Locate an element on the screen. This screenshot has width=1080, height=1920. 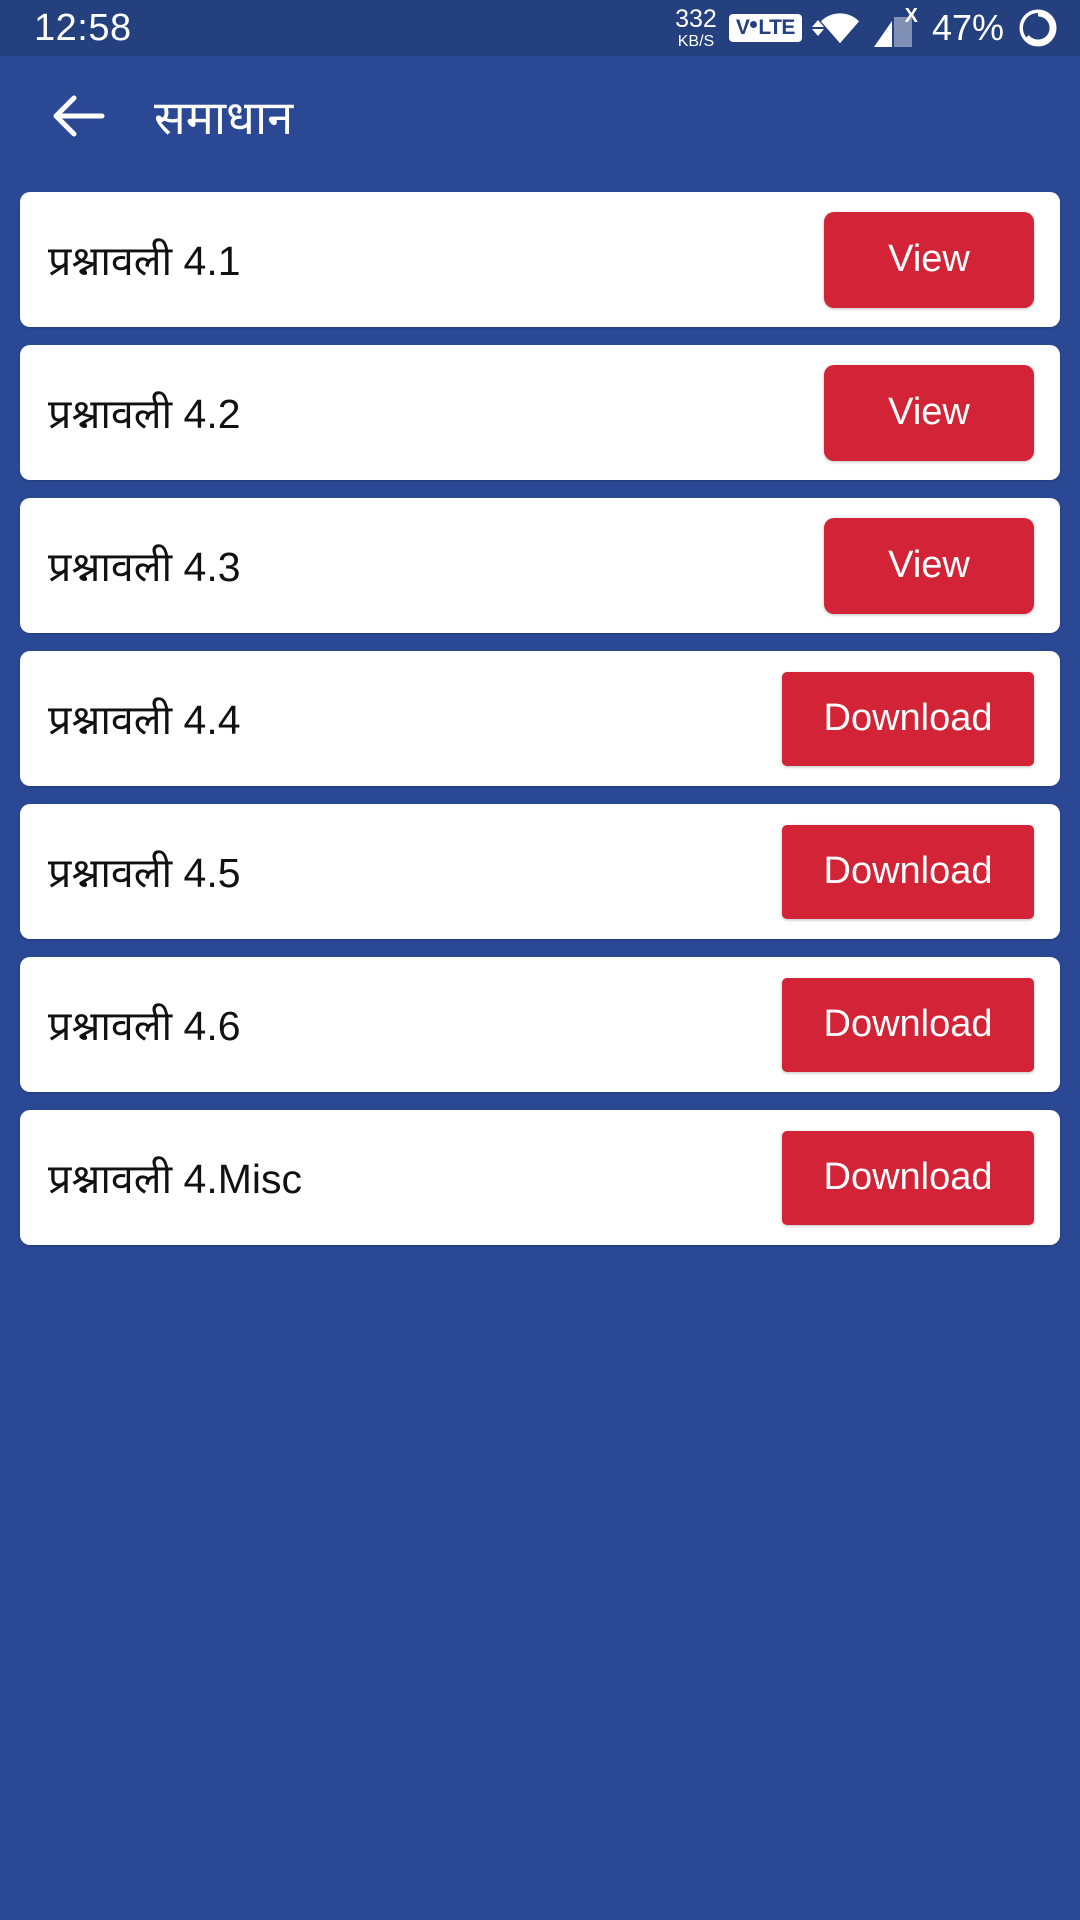
list-item: प्रश्नावली 4.4 Download is located at coordinates (540, 718).